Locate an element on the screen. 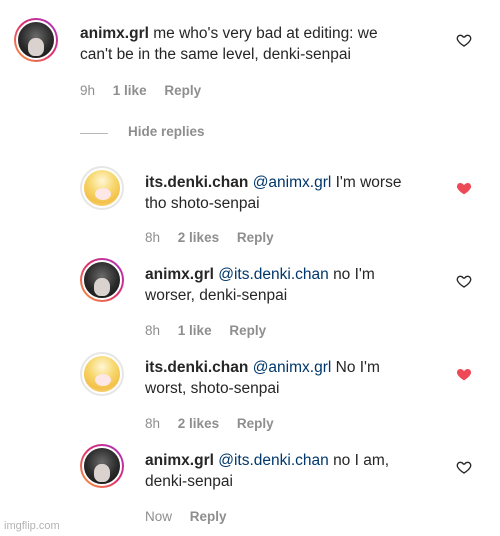 The image size is (500, 536). comment-body-line1: no I am, is located at coordinates (361, 460).